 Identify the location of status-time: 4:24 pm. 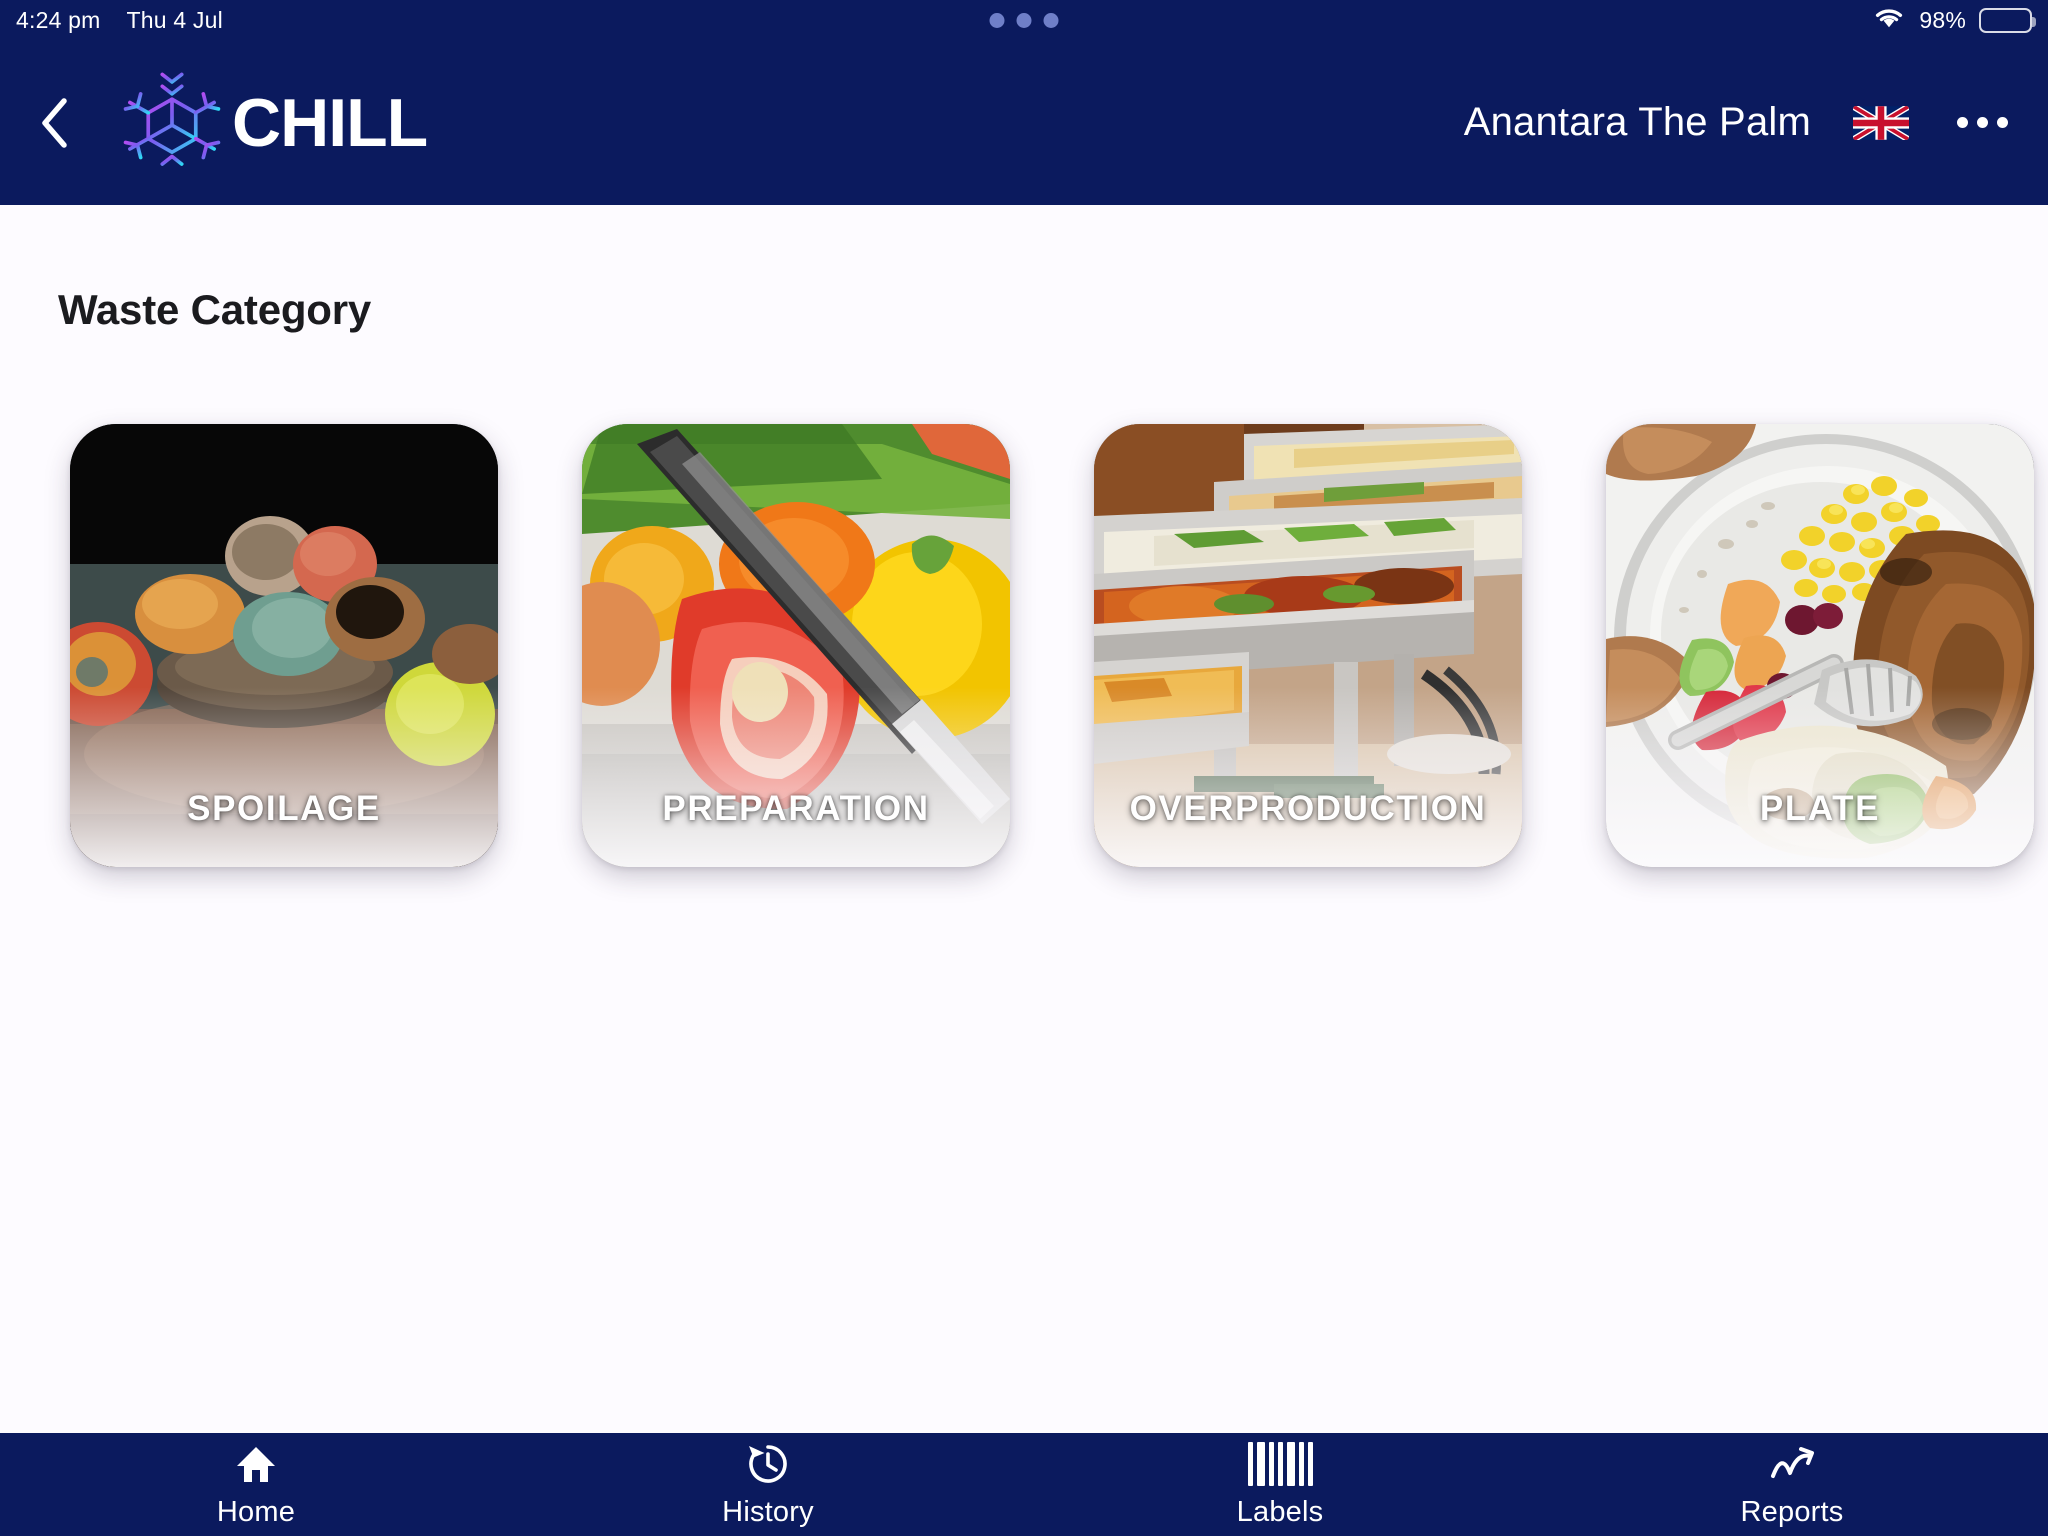
(58, 19).